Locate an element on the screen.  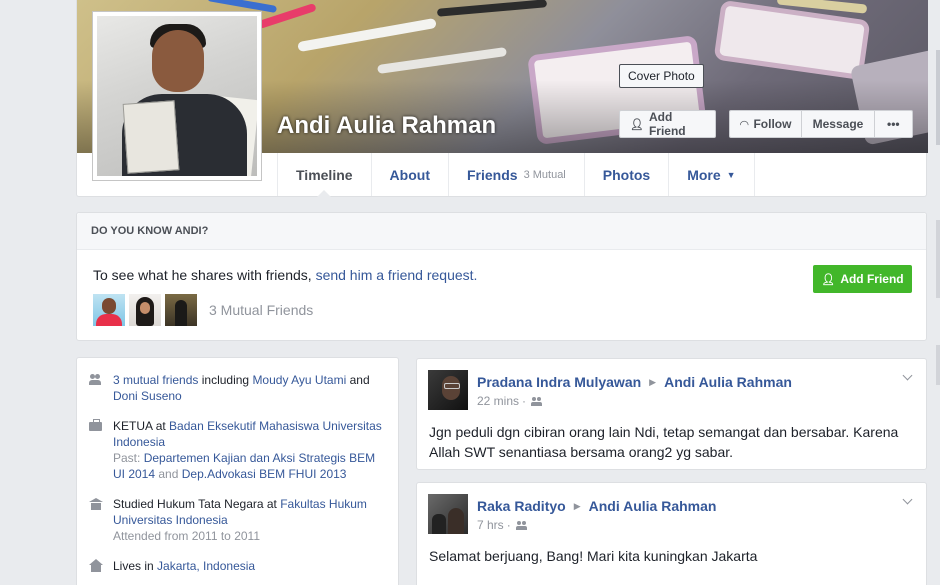
profile-picture-image is located at coordinates (177, 96).